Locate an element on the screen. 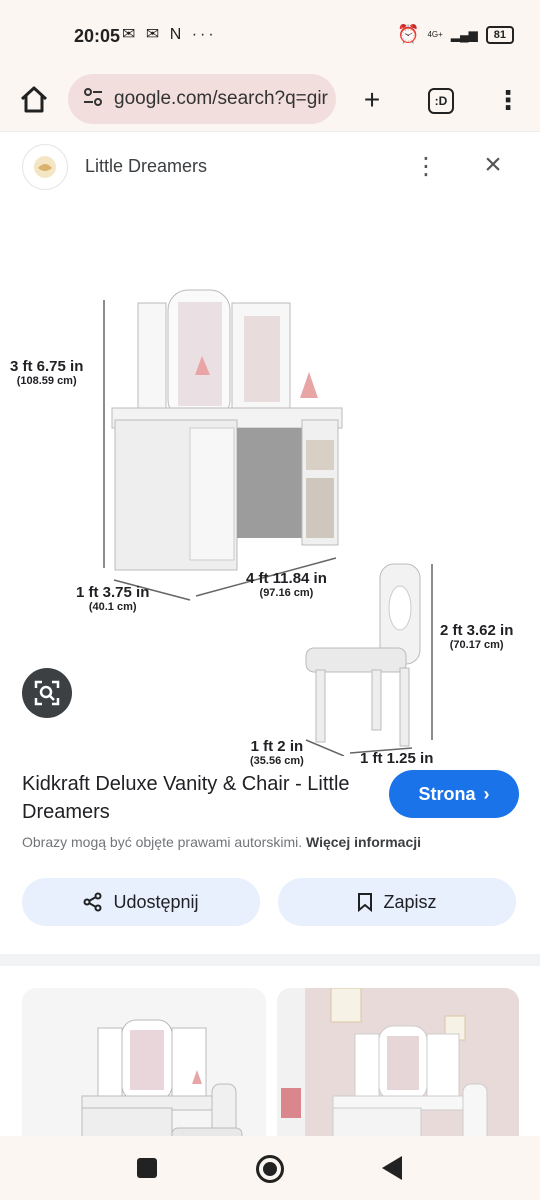 The width and height of the screenshot is (540, 1200). more-options-icon: ⋮ is located at coordinates (426, 167).